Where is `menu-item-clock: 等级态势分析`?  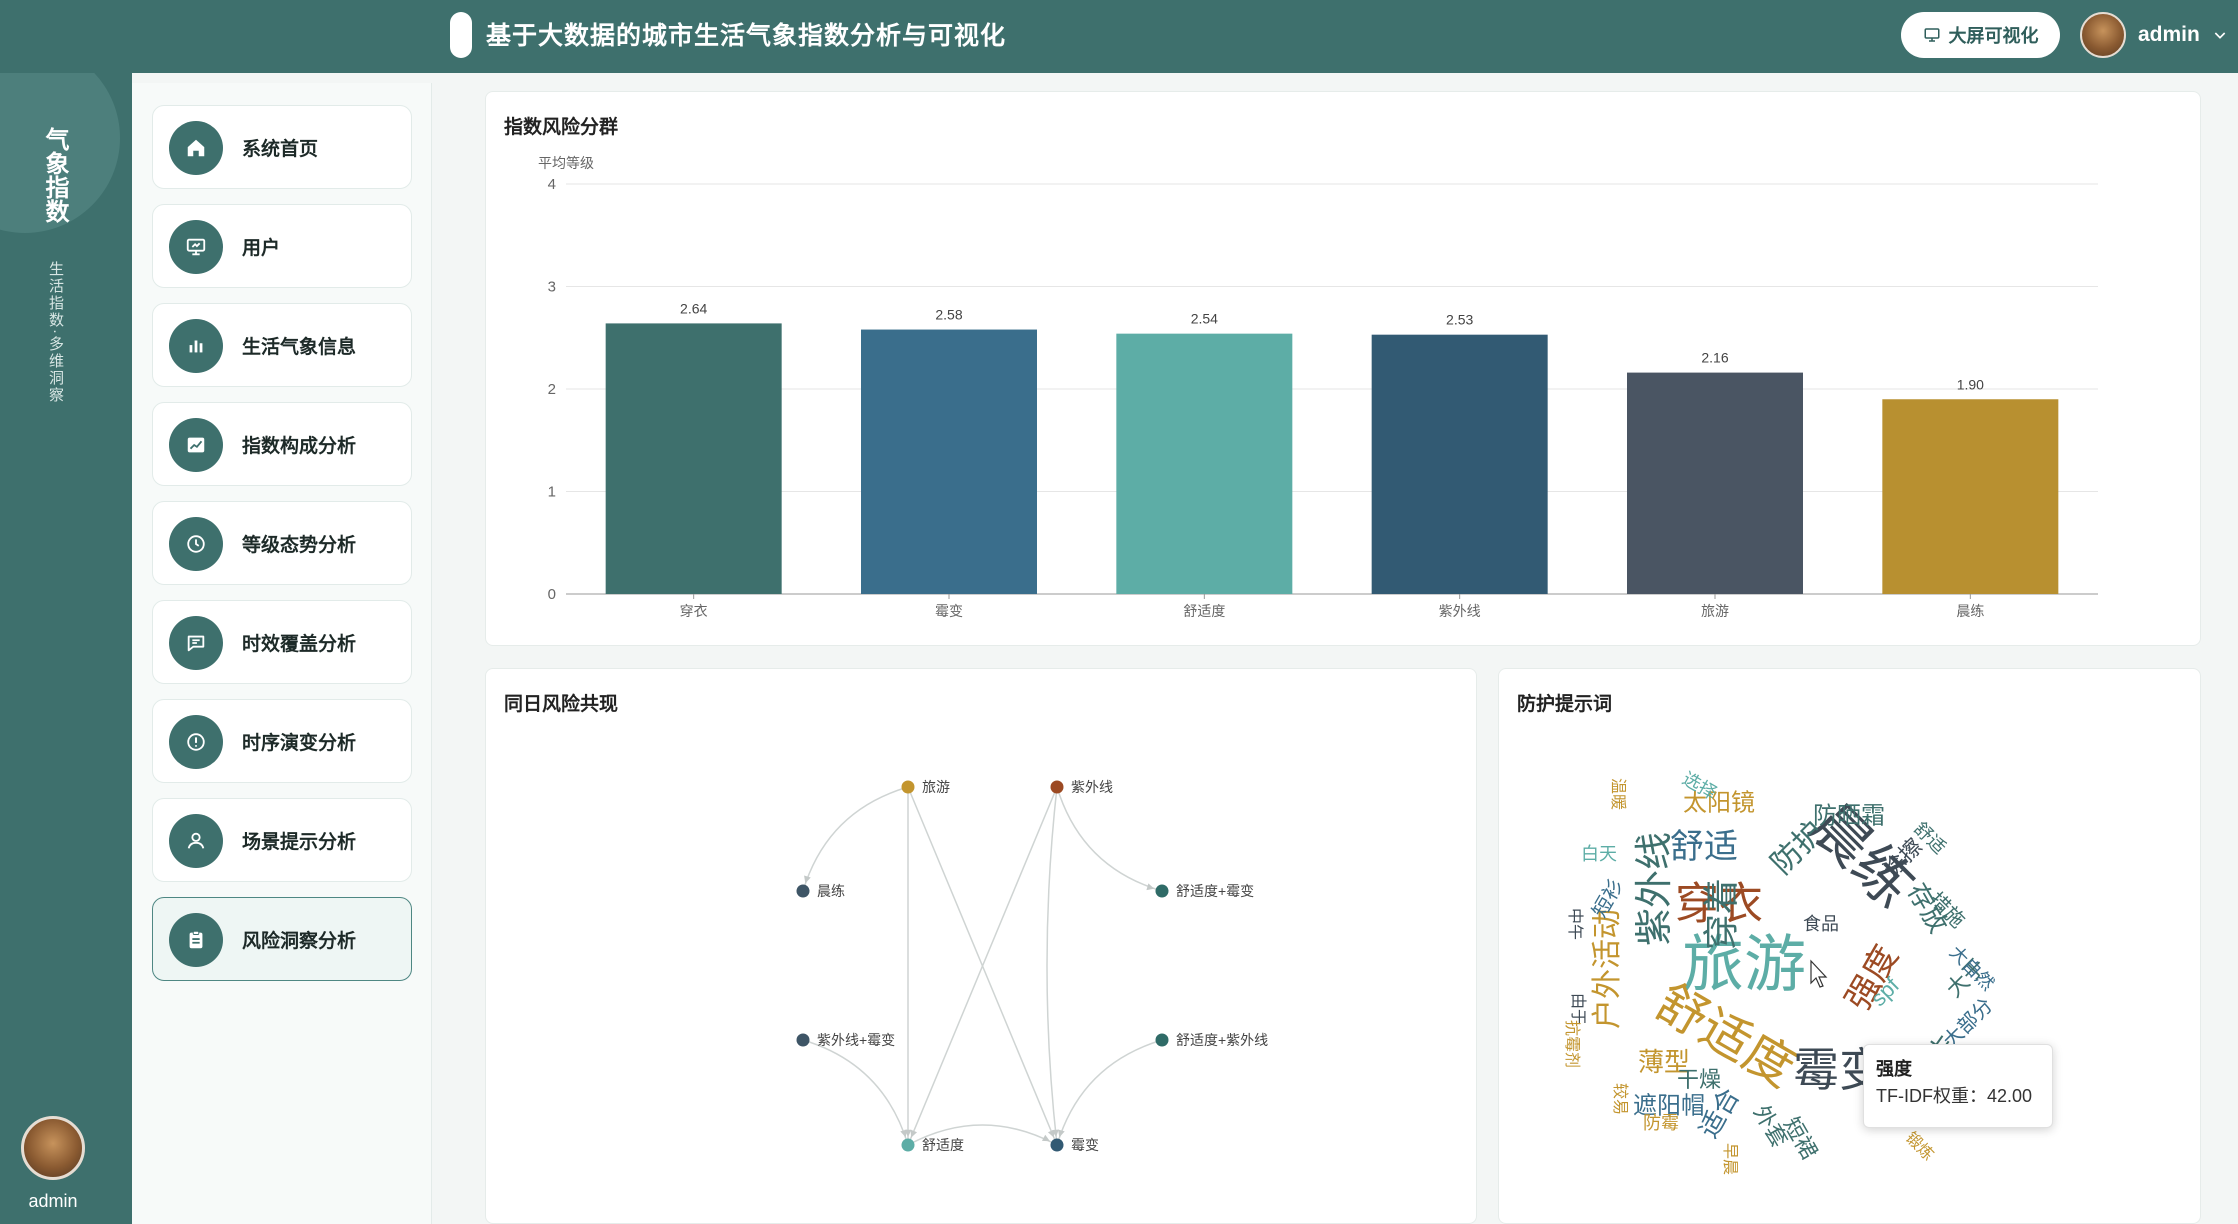
menu-item-clock: 等级态势分析 is located at coordinates (282, 543).